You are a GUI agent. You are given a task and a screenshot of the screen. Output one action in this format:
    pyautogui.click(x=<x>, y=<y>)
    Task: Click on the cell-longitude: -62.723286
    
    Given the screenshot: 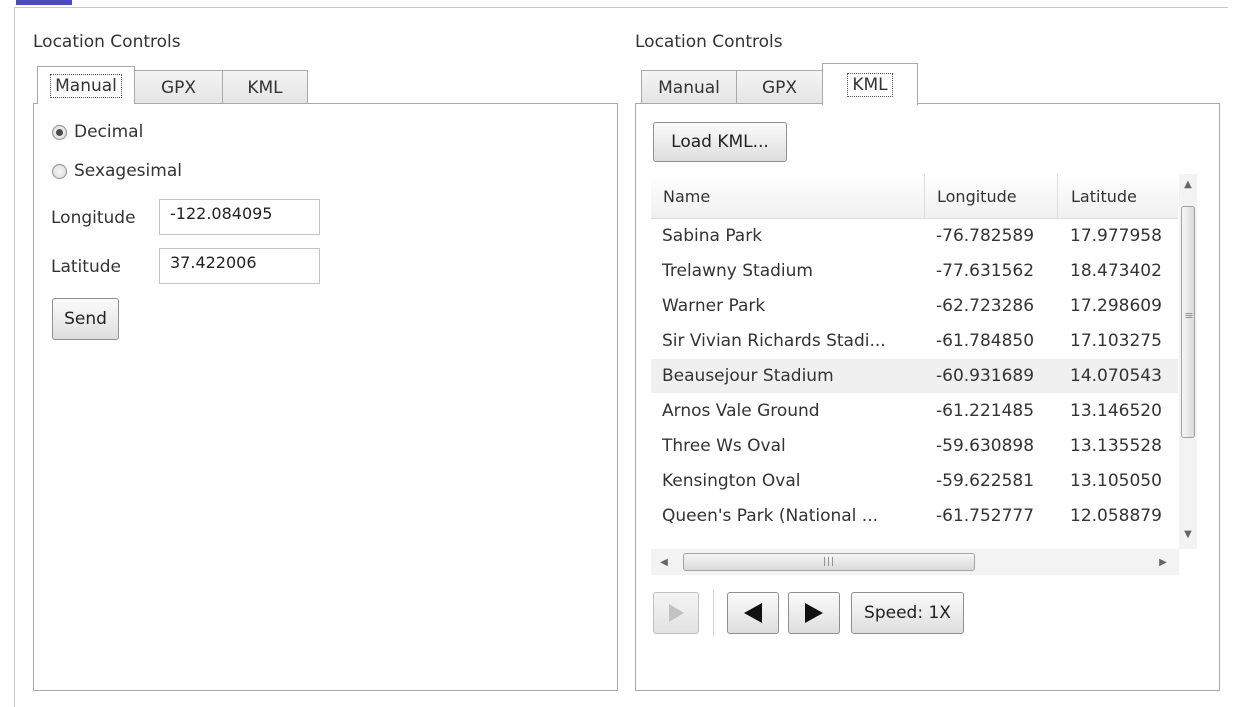 What is the action you would take?
    pyautogui.click(x=985, y=306)
    